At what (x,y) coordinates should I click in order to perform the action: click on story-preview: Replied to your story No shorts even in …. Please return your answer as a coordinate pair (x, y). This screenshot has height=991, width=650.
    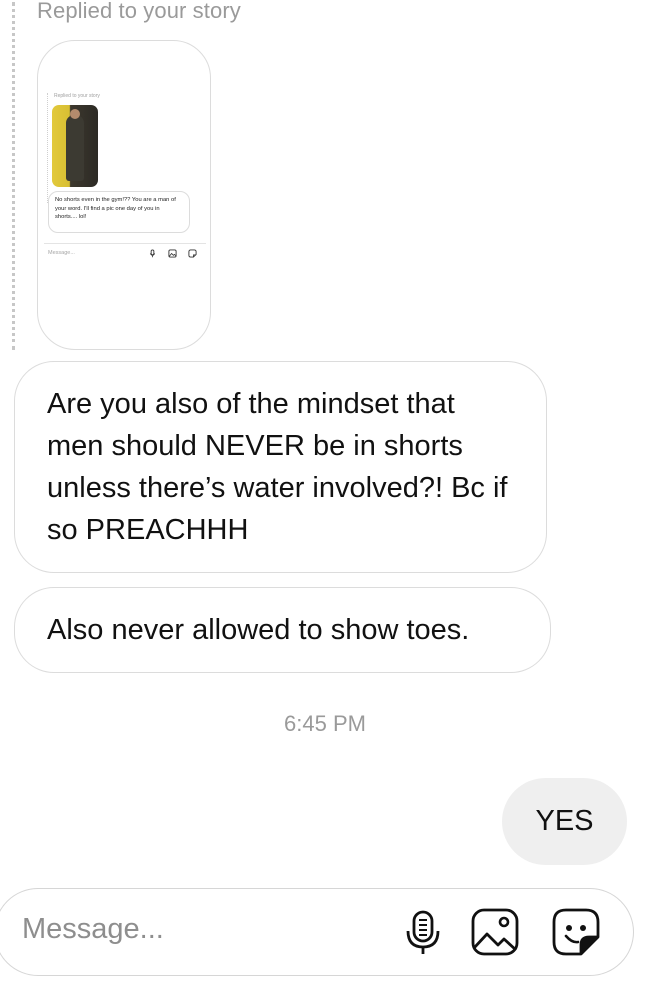
    Looking at the image, I should click on (124, 195).